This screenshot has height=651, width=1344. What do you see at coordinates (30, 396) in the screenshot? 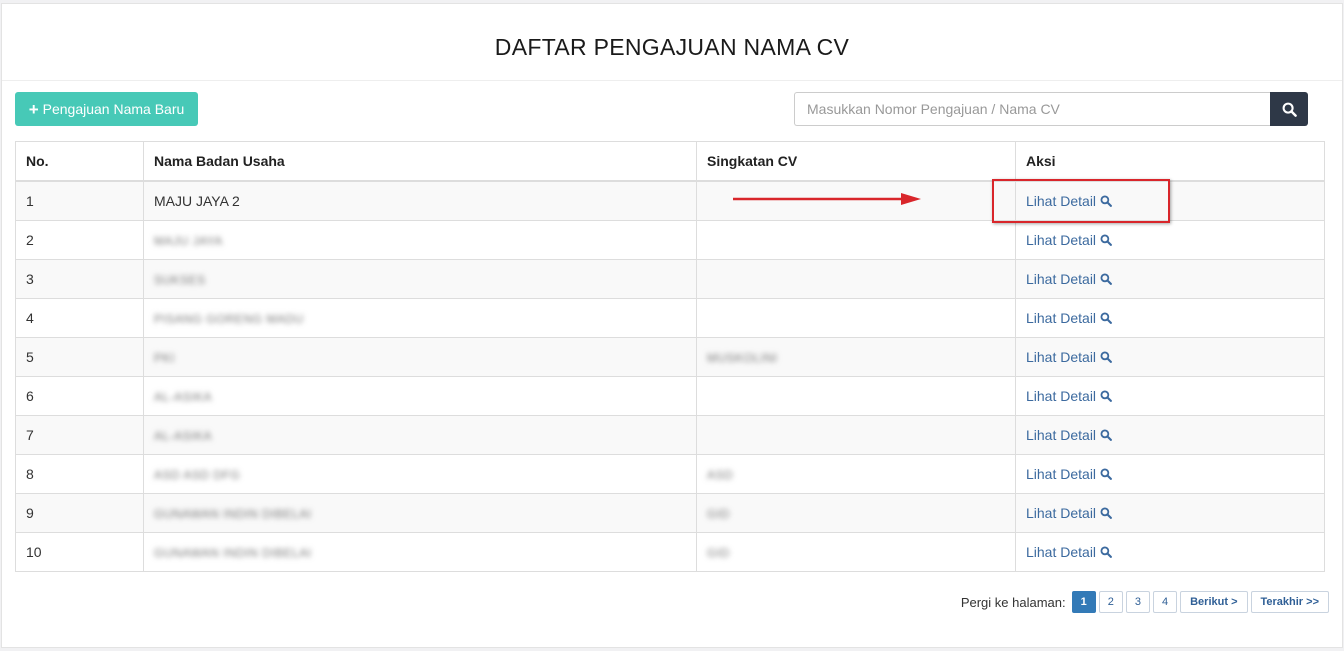
I see `row-number: 6` at bounding box center [30, 396].